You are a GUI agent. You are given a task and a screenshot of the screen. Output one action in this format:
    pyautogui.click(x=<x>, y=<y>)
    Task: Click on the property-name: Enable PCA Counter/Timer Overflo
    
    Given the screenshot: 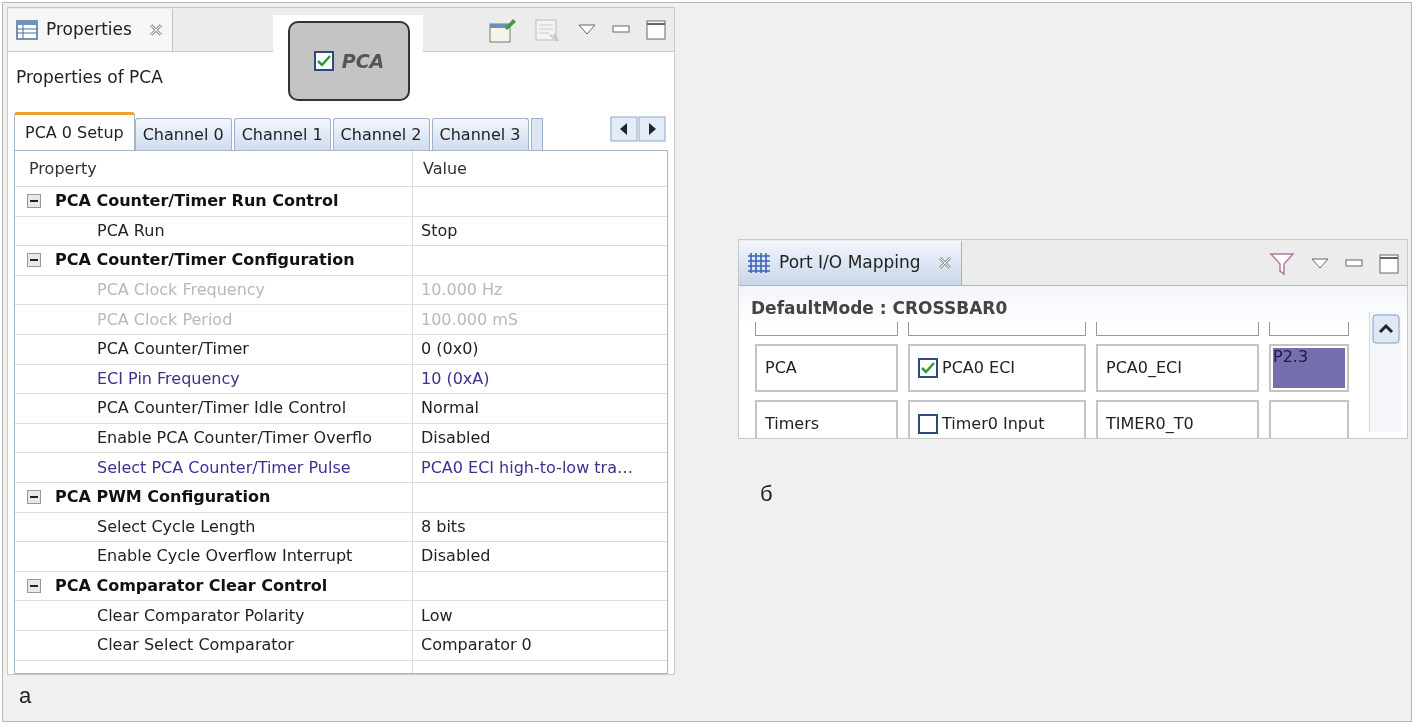 What is the action you would take?
    pyautogui.click(x=234, y=438)
    